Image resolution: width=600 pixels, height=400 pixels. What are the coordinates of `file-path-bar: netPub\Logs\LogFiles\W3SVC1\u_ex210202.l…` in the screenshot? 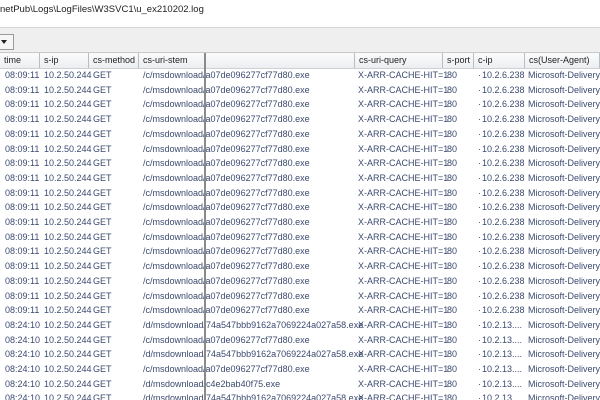 It's located at (300, 14).